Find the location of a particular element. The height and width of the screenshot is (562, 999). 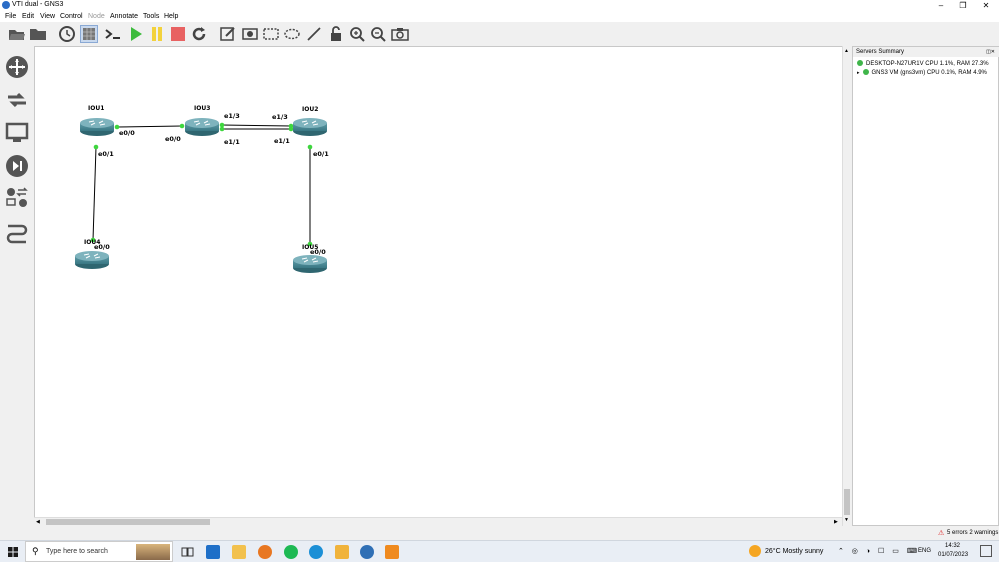

app-store-icon is located at coordinates (213, 552).